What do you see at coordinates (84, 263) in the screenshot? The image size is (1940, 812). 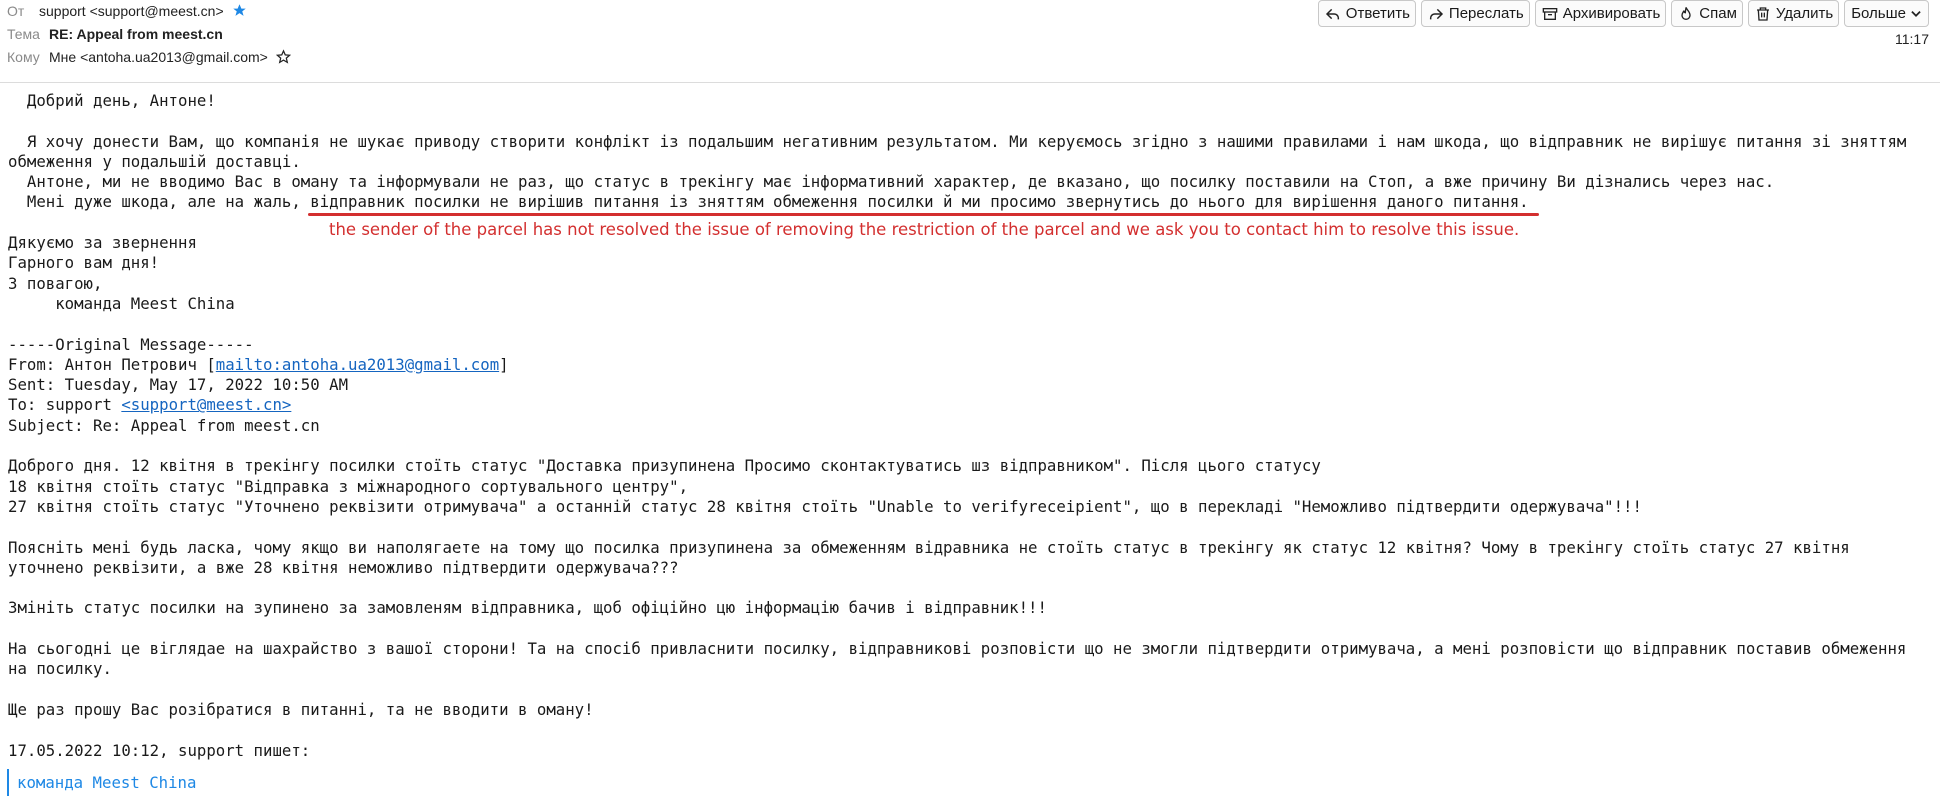 I see `signature-wish: Гарного вам дня!` at bounding box center [84, 263].